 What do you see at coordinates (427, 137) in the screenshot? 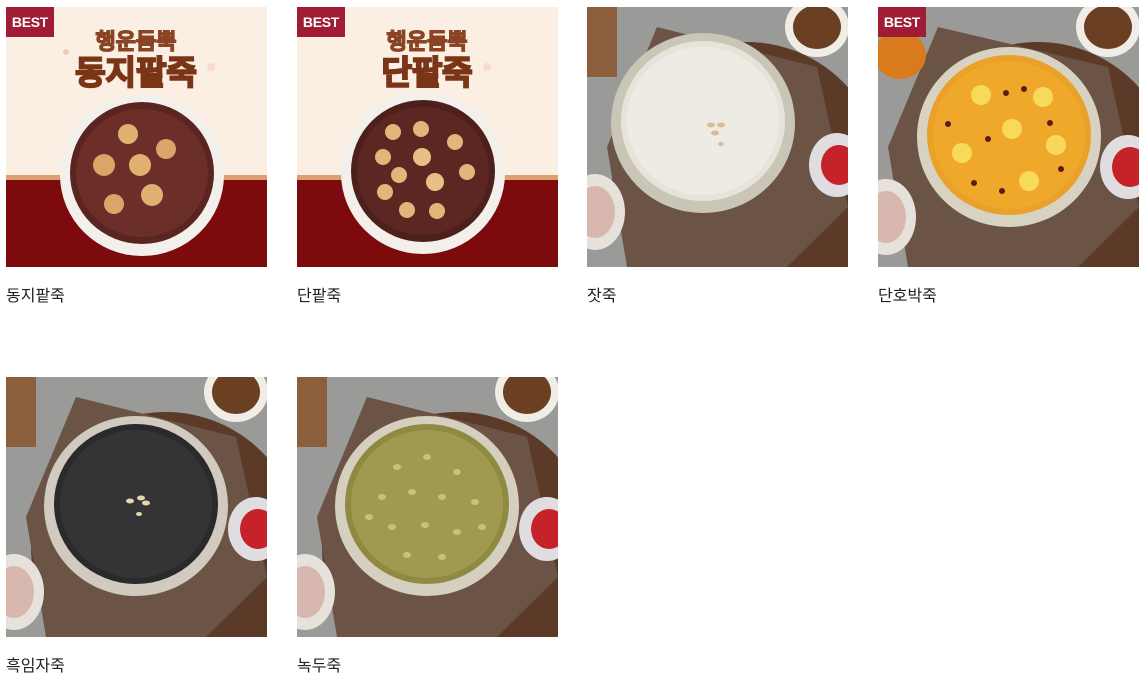
I see `product-image: 행운듬뿍 단팥죽 BEST` at bounding box center [427, 137].